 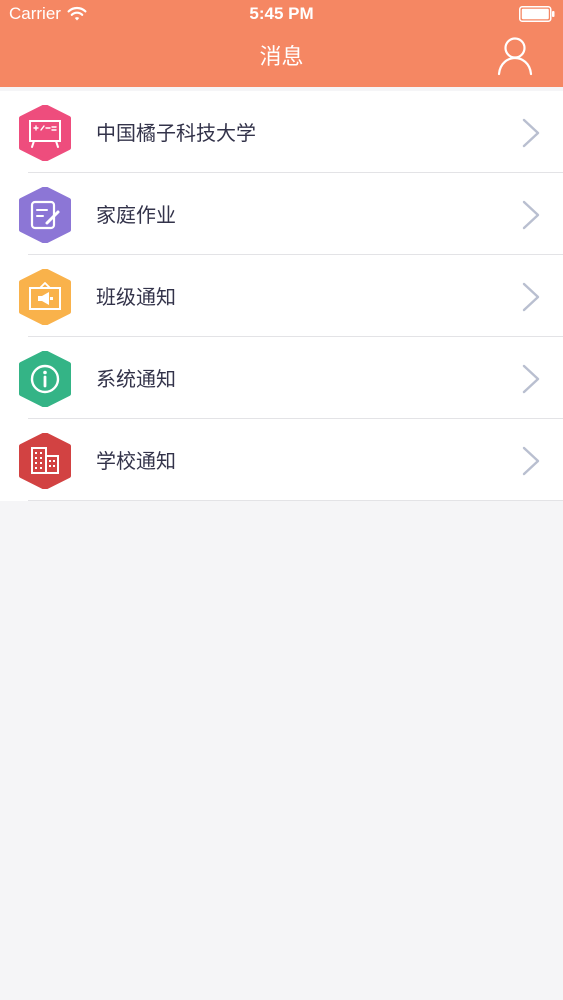 What do you see at coordinates (136, 379) in the screenshot?
I see `list-item-label: 系统通知` at bounding box center [136, 379].